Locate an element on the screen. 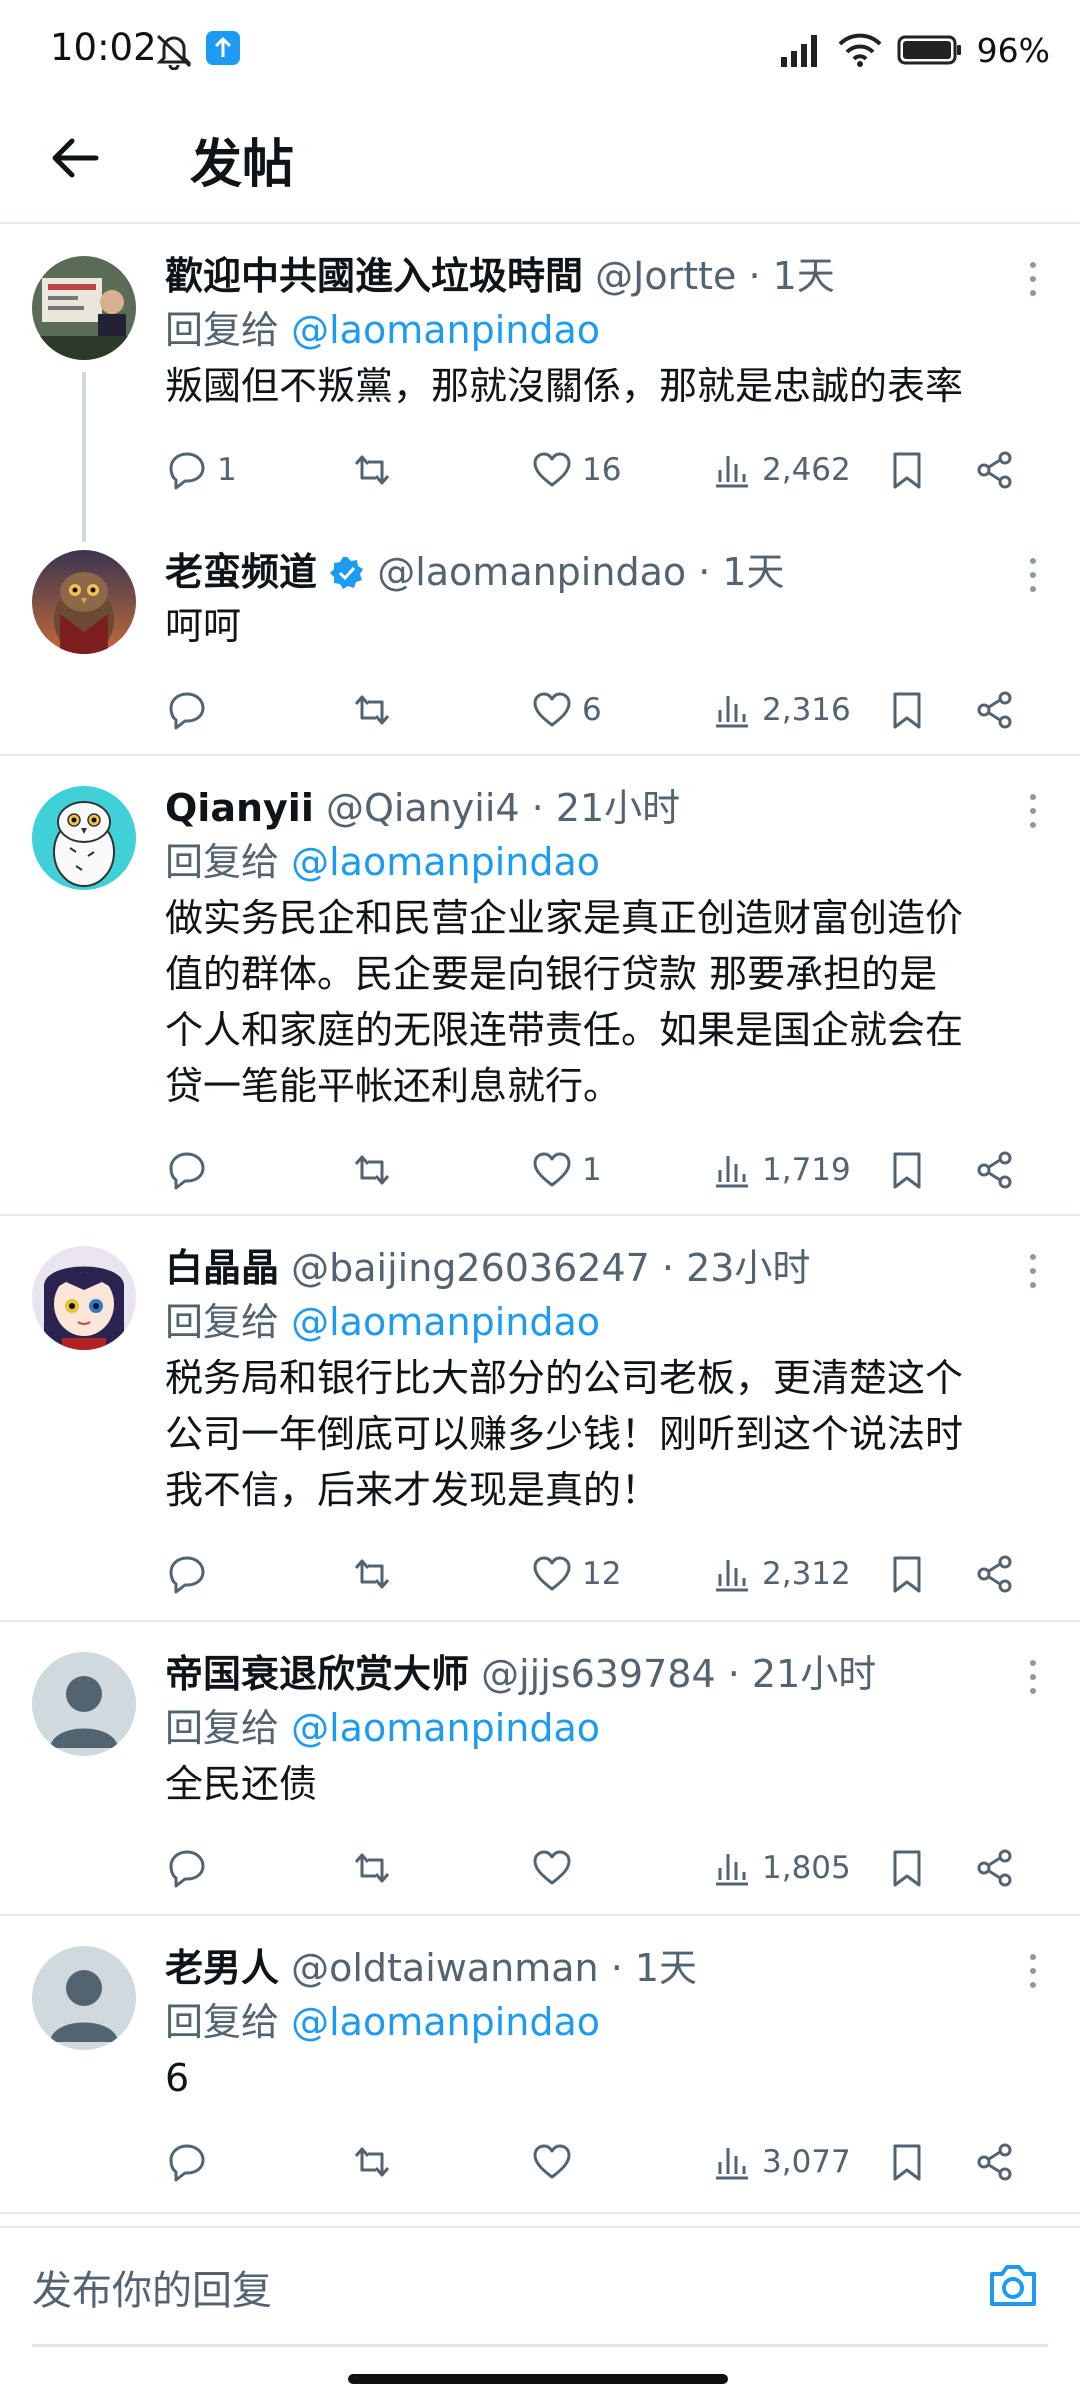 This screenshot has height=2400, width=1080. user-handle: @laomanpindao is located at coordinates (531, 572).